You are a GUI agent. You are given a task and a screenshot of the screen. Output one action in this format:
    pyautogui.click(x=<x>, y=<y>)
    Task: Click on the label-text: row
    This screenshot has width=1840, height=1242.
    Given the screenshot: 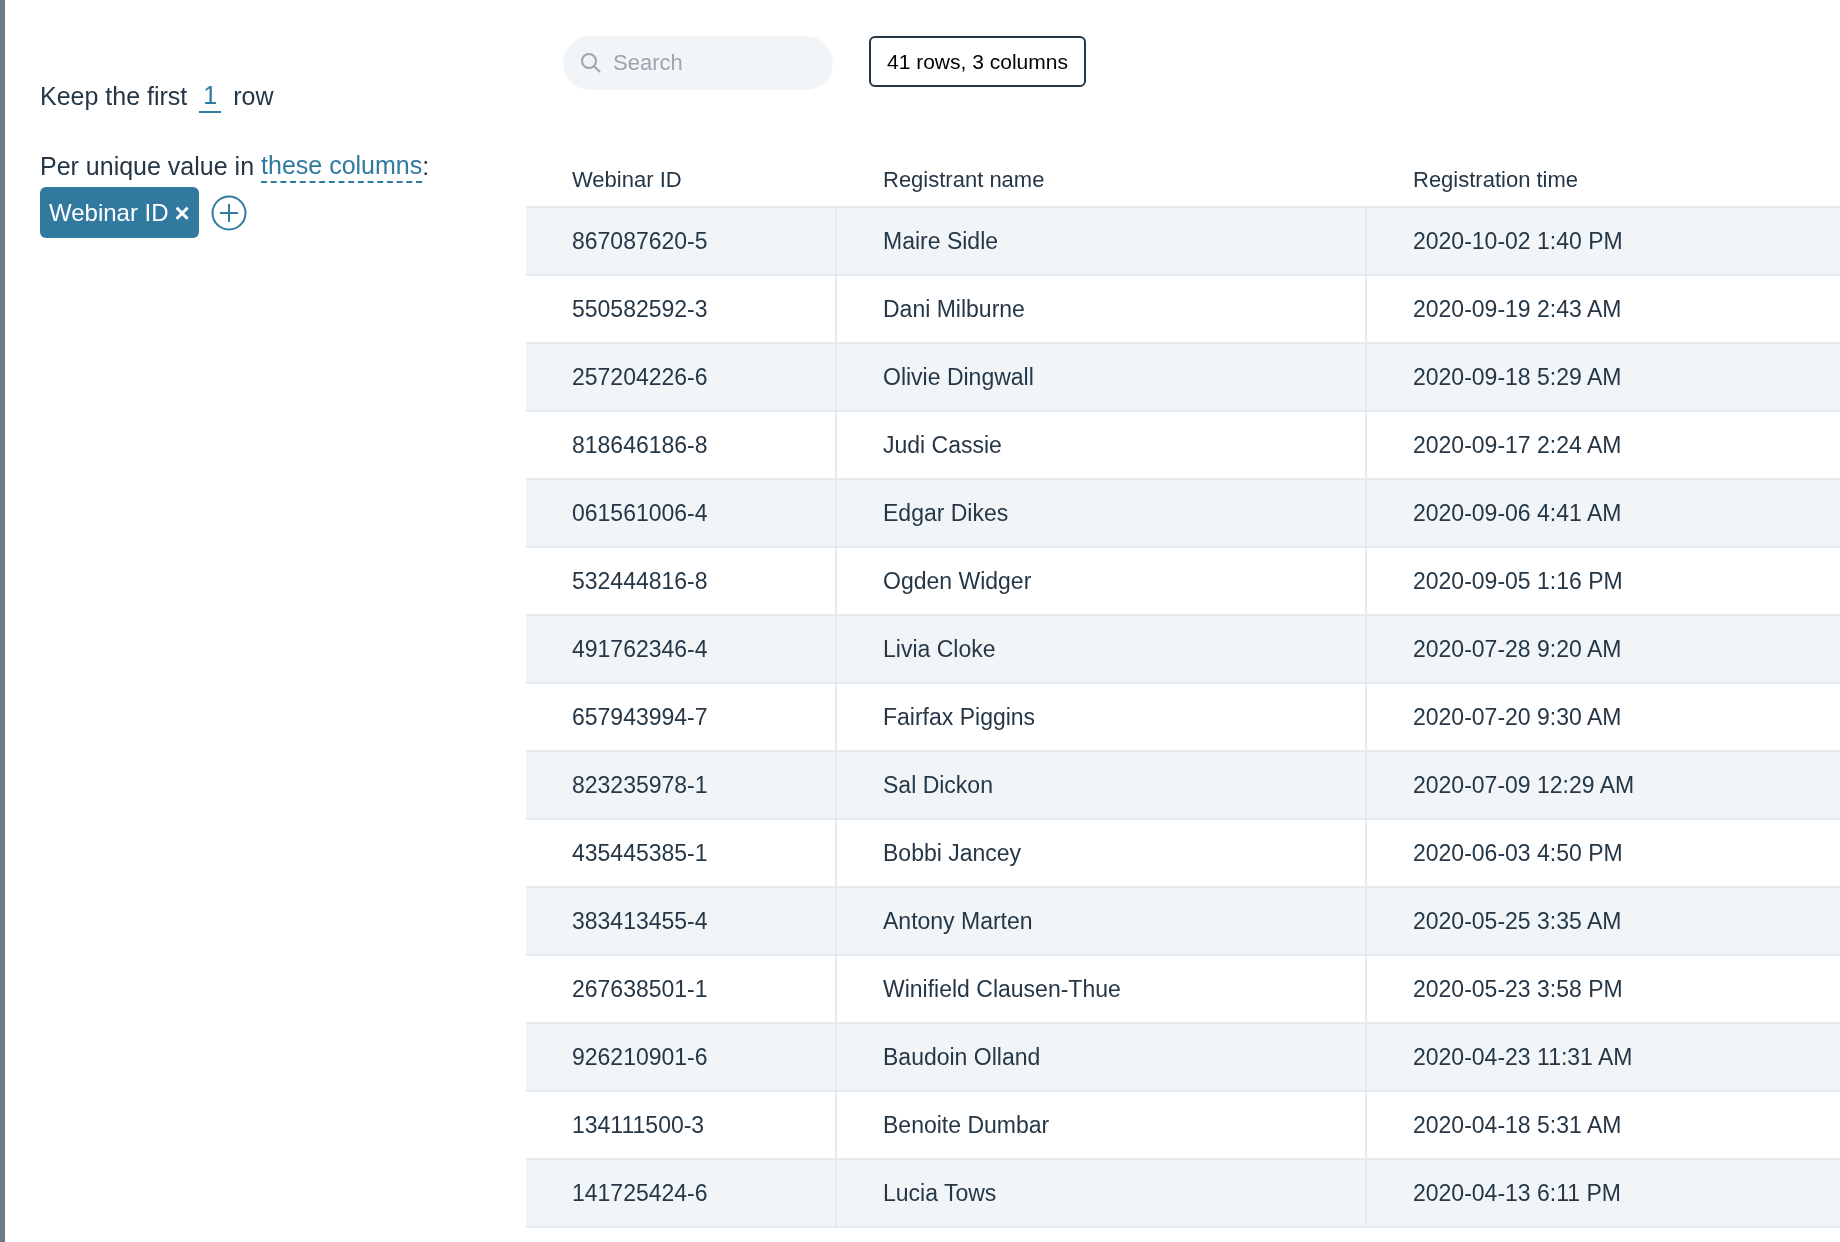 What is the action you would take?
    pyautogui.click(x=253, y=96)
    